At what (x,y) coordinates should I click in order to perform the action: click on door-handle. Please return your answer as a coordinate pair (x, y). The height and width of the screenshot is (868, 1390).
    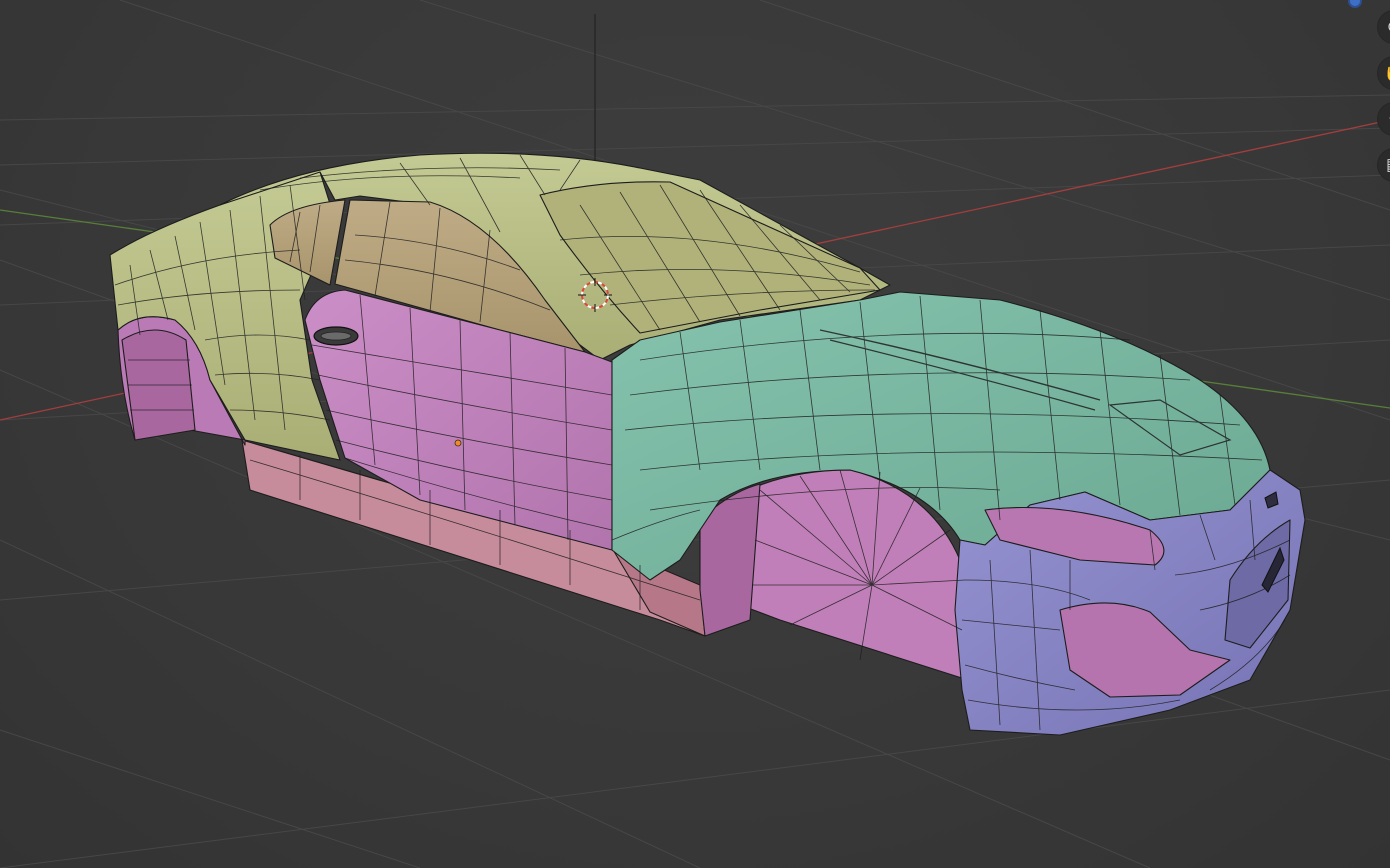
    Looking at the image, I should click on (336, 336).